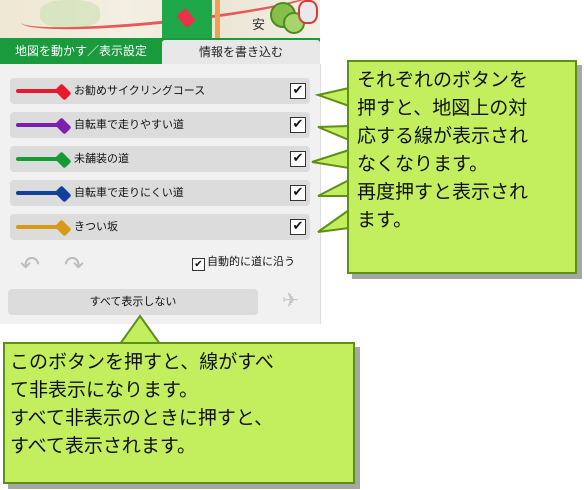 The image size is (584, 490). Describe the element at coordinates (142, 418) in the screenshot. I see `callout-line: すべて非表示のときに押すと、` at that location.